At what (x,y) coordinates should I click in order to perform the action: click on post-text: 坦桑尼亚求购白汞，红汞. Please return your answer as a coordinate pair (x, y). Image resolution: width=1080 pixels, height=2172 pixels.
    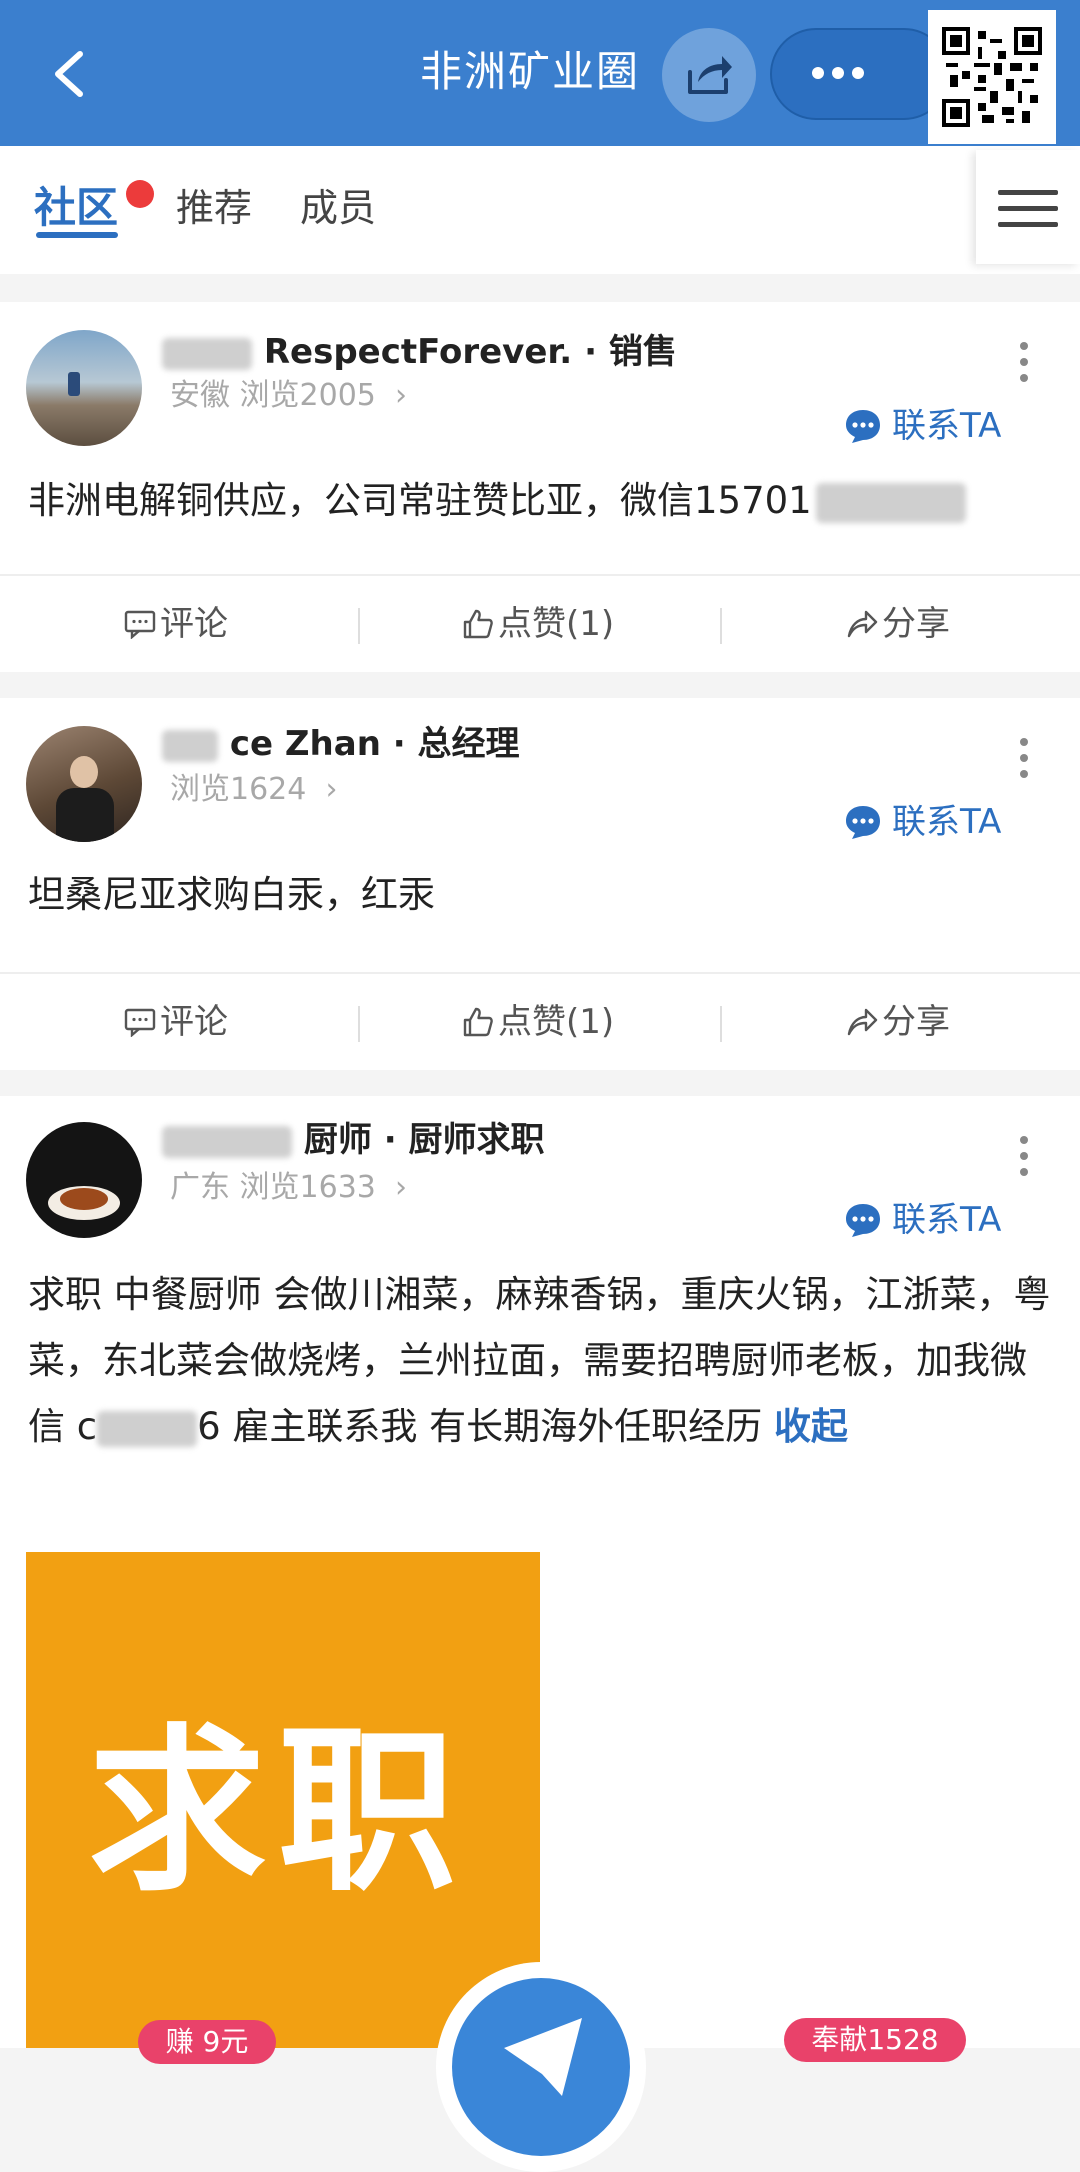
    Looking at the image, I should click on (231, 894).